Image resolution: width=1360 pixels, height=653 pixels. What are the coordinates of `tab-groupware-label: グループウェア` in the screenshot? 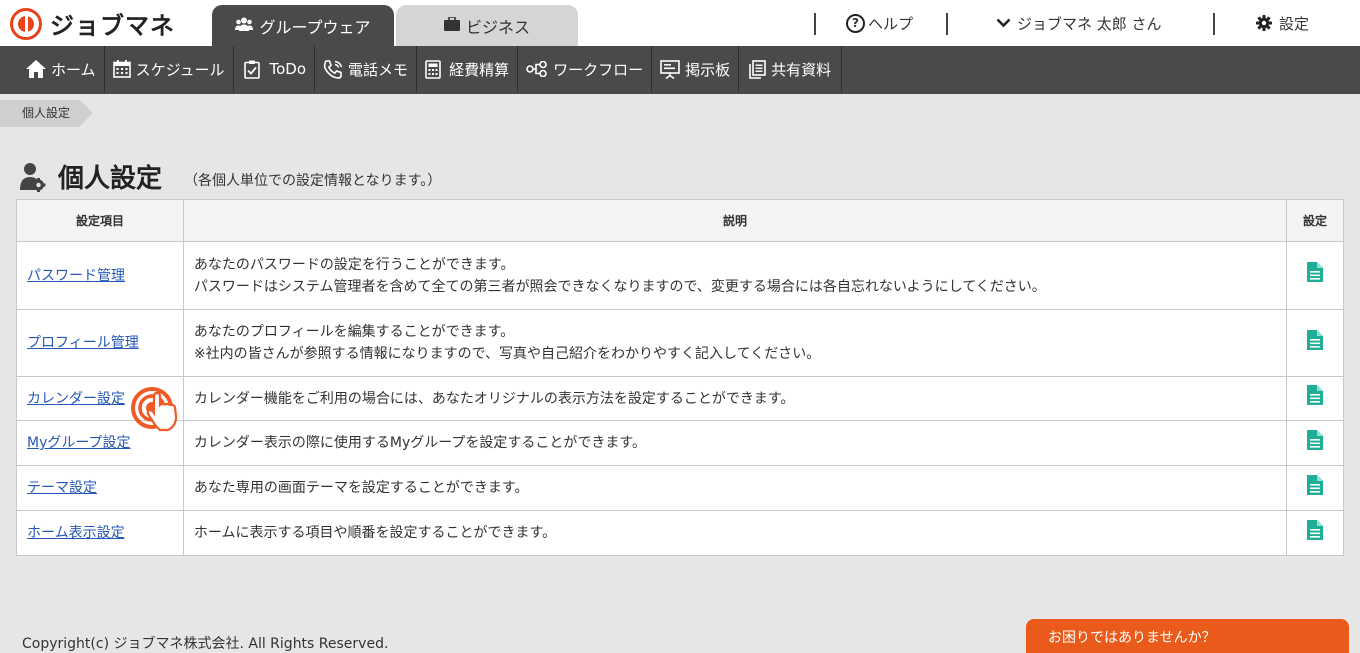 It's located at (315, 27).